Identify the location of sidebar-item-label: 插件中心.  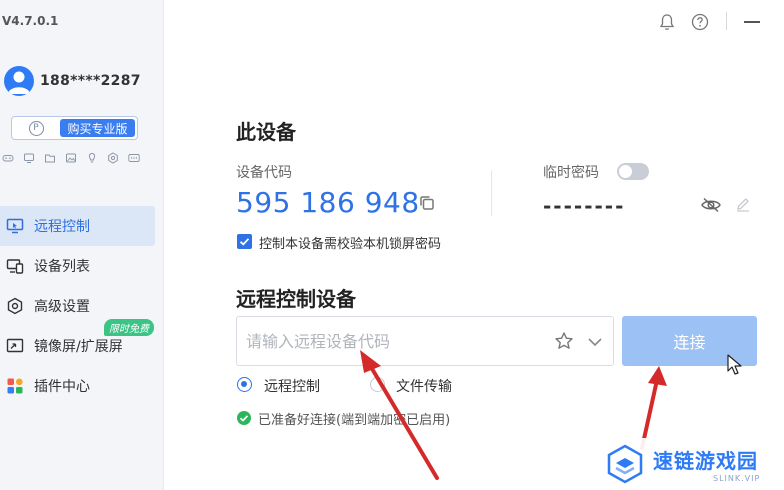
(62, 387).